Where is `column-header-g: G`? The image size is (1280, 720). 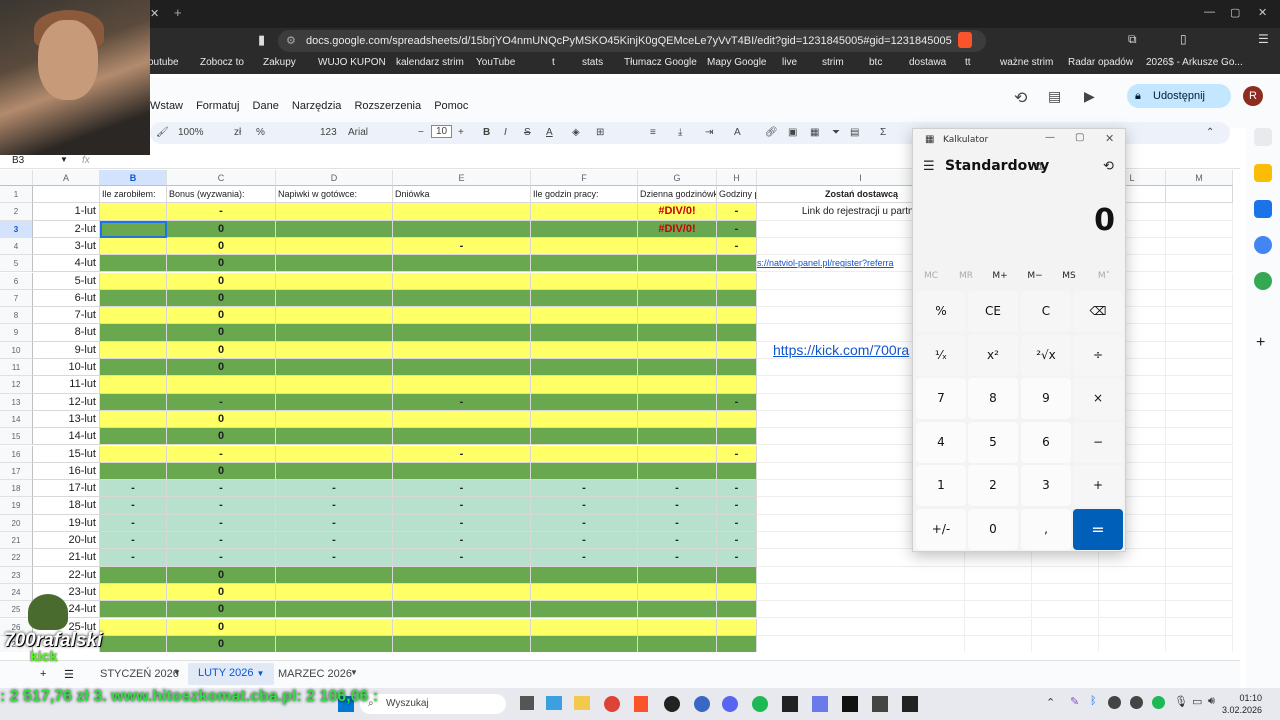 column-header-g: G is located at coordinates (677, 178).